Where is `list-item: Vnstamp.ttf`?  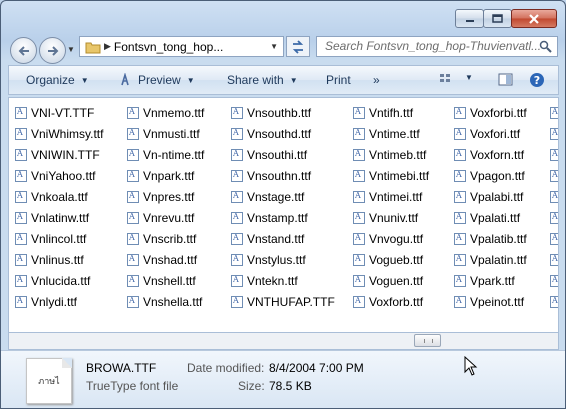
list-item: Vnstamp.ttf is located at coordinates (283, 217).